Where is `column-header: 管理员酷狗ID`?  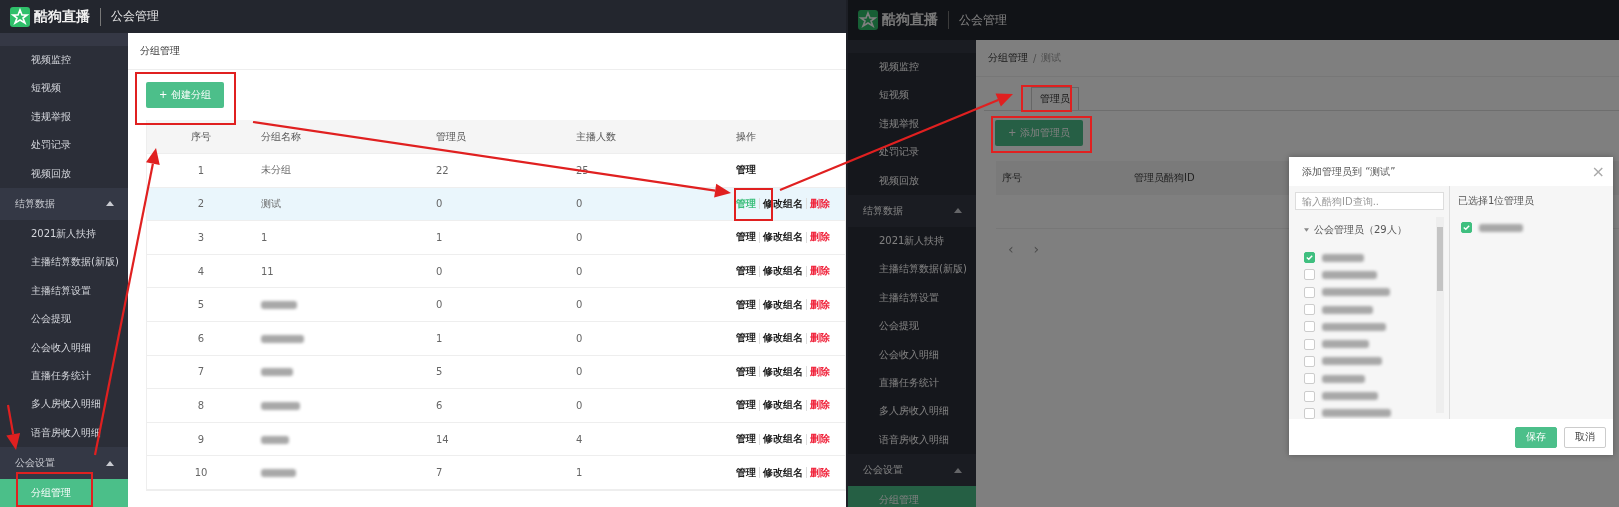
column-header: 管理员酷狗ID is located at coordinates (1164, 178).